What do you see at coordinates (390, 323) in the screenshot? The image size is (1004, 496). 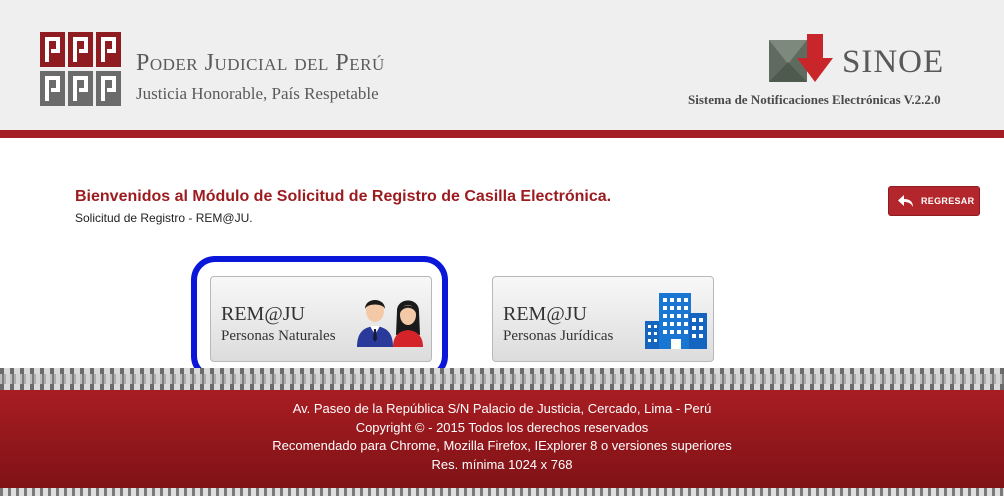 I see `people-icon` at bounding box center [390, 323].